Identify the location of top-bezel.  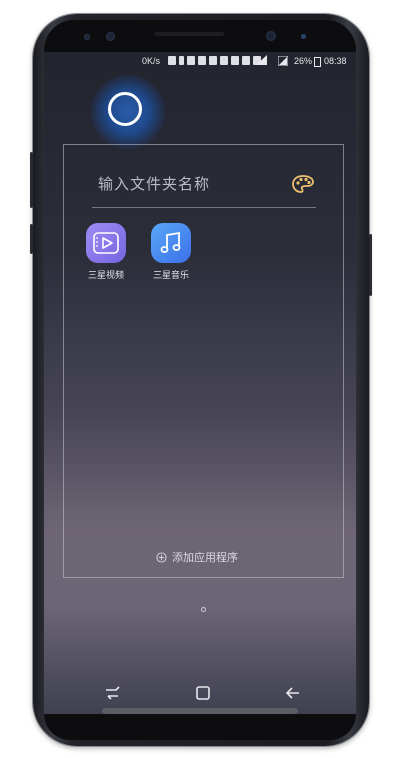
(200, 36).